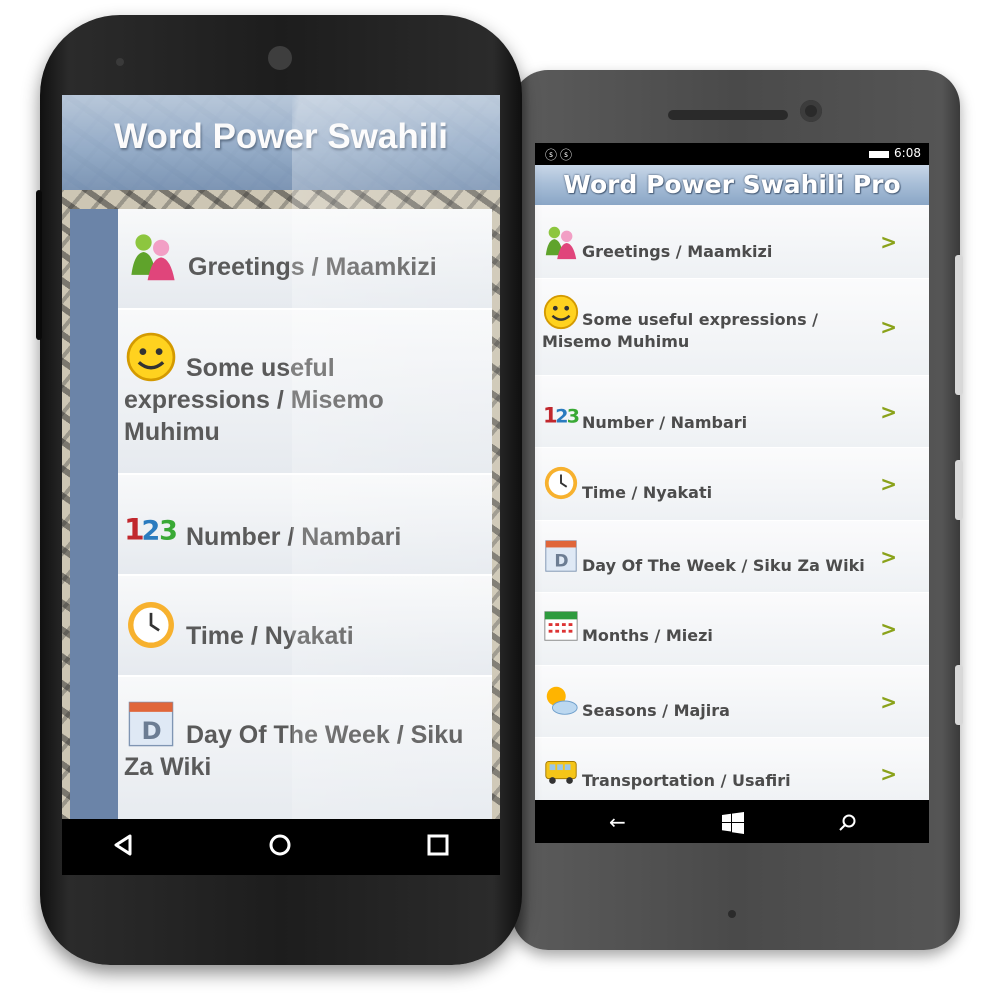  What do you see at coordinates (656, 710) in the screenshot?
I see `item-label: Seasons / Majira` at bounding box center [656, 710].